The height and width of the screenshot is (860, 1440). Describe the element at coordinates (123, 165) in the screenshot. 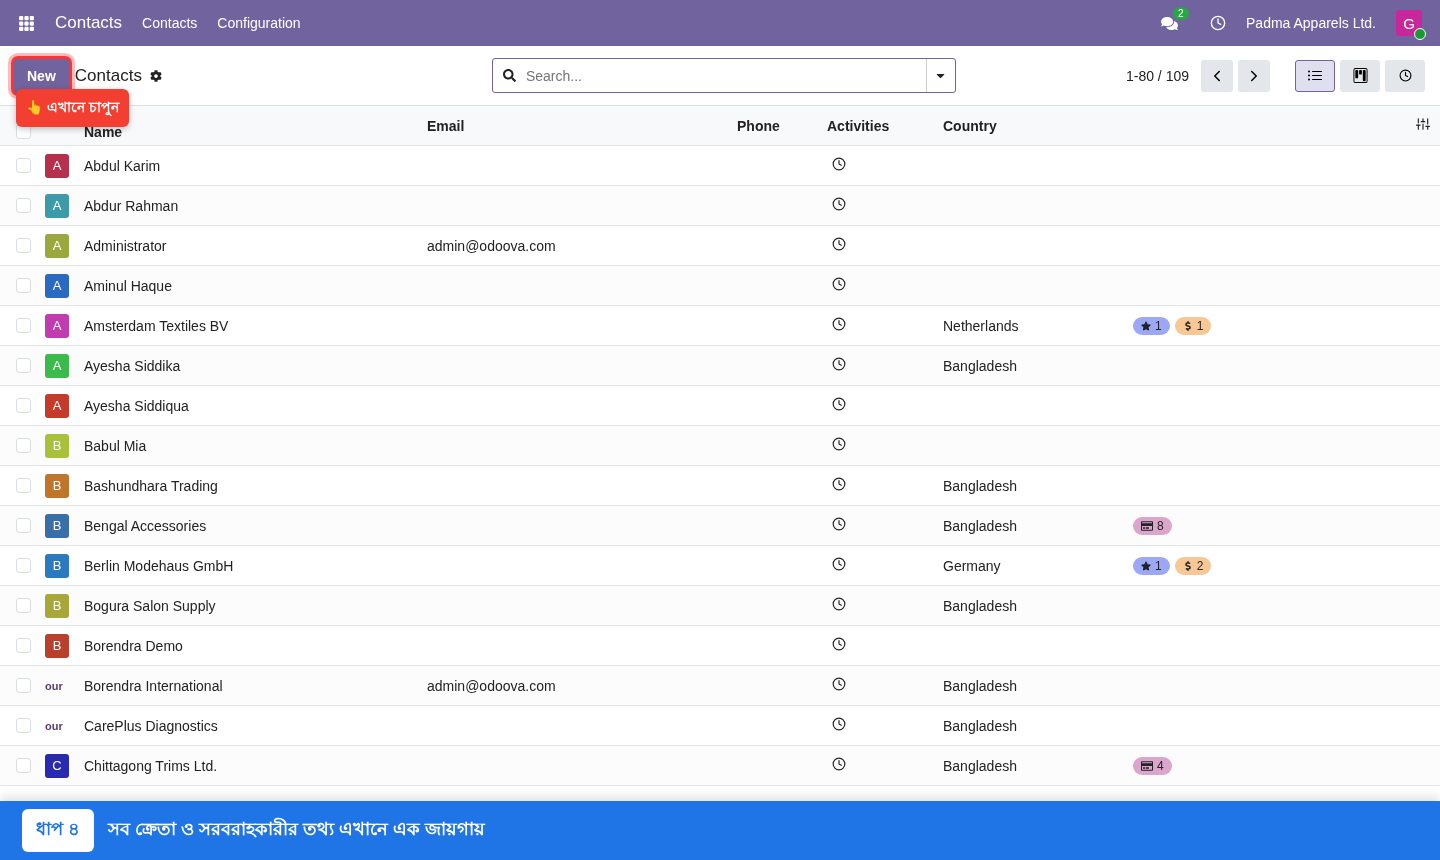

I see `table-cell-text: Abdul Karim` at that location.